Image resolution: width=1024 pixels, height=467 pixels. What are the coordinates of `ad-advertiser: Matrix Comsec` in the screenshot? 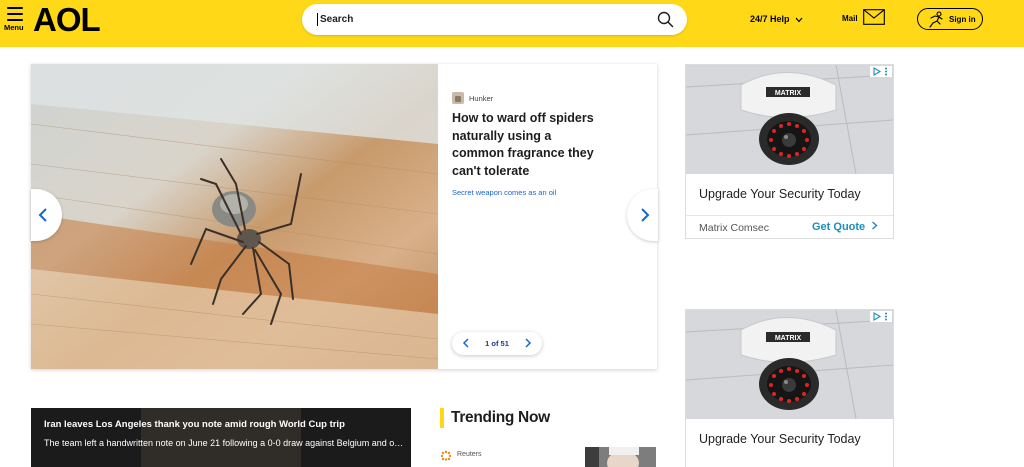 It's located at (734, 228).